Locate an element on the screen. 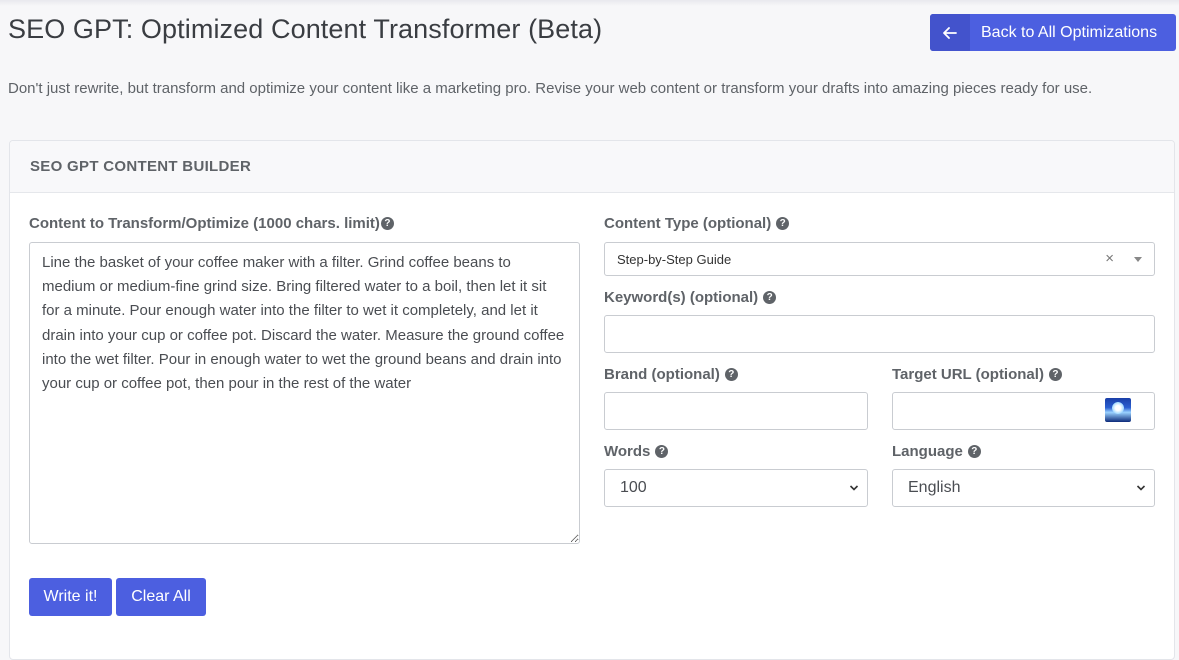 The width and height of the screenshot is (1179, 660). words-select: 100 is located at coordinates (736, 488).